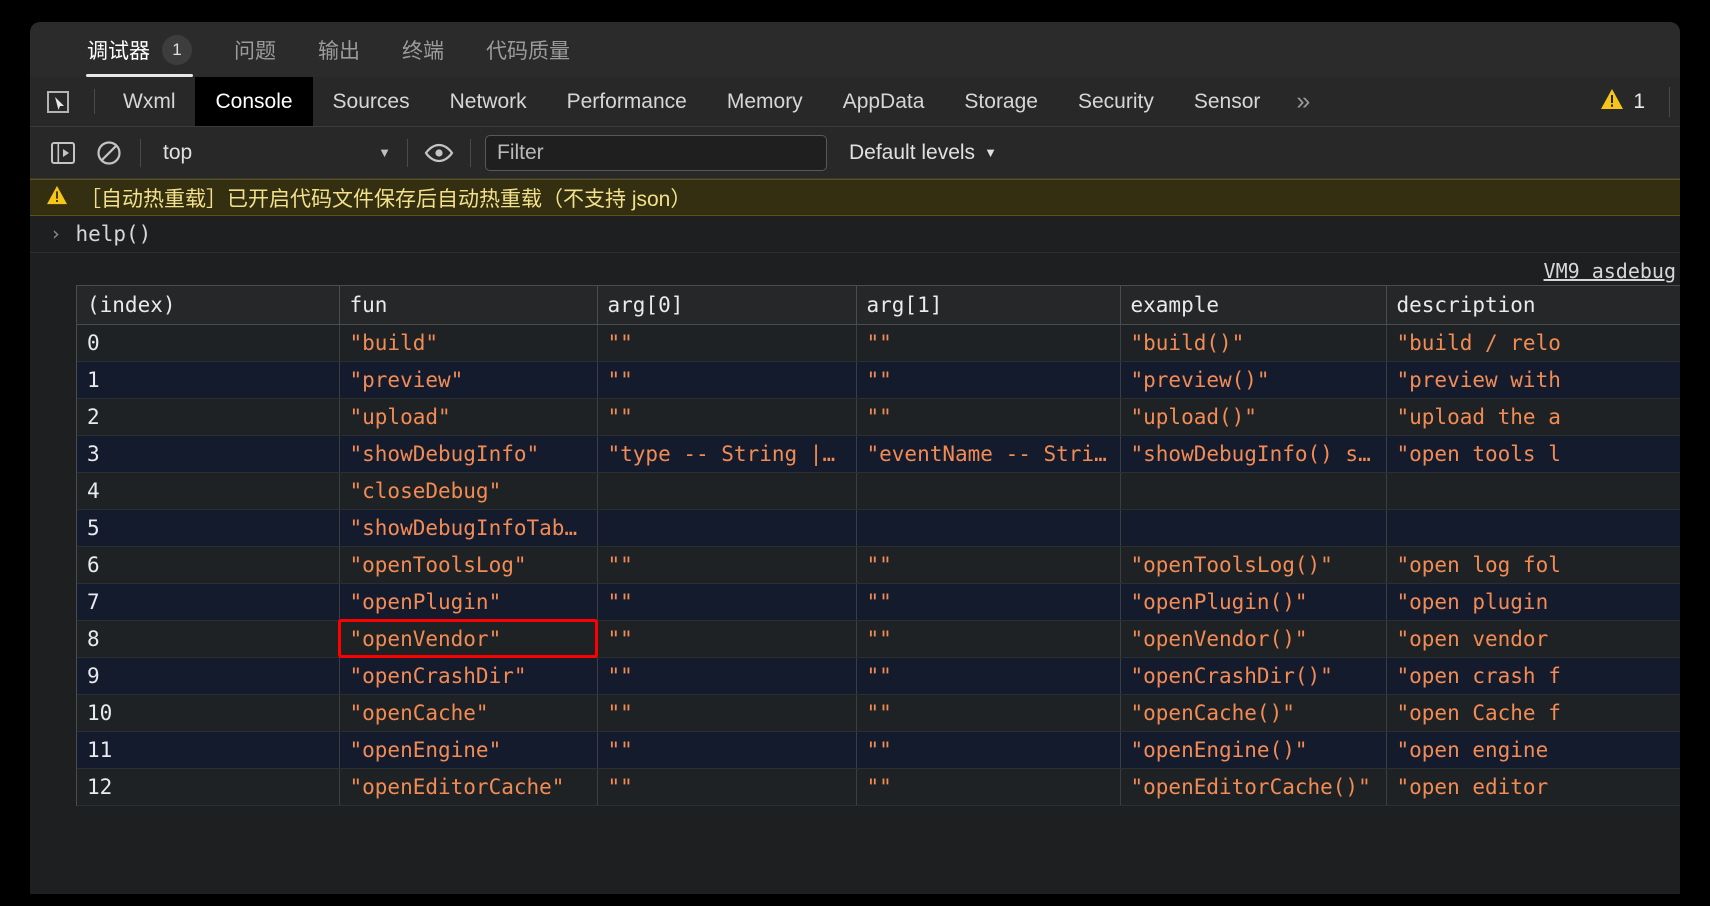  Describe the element at coordinates (1303, 101) in the screenshot. I see `chevron-double-right-icon: »` at that location.